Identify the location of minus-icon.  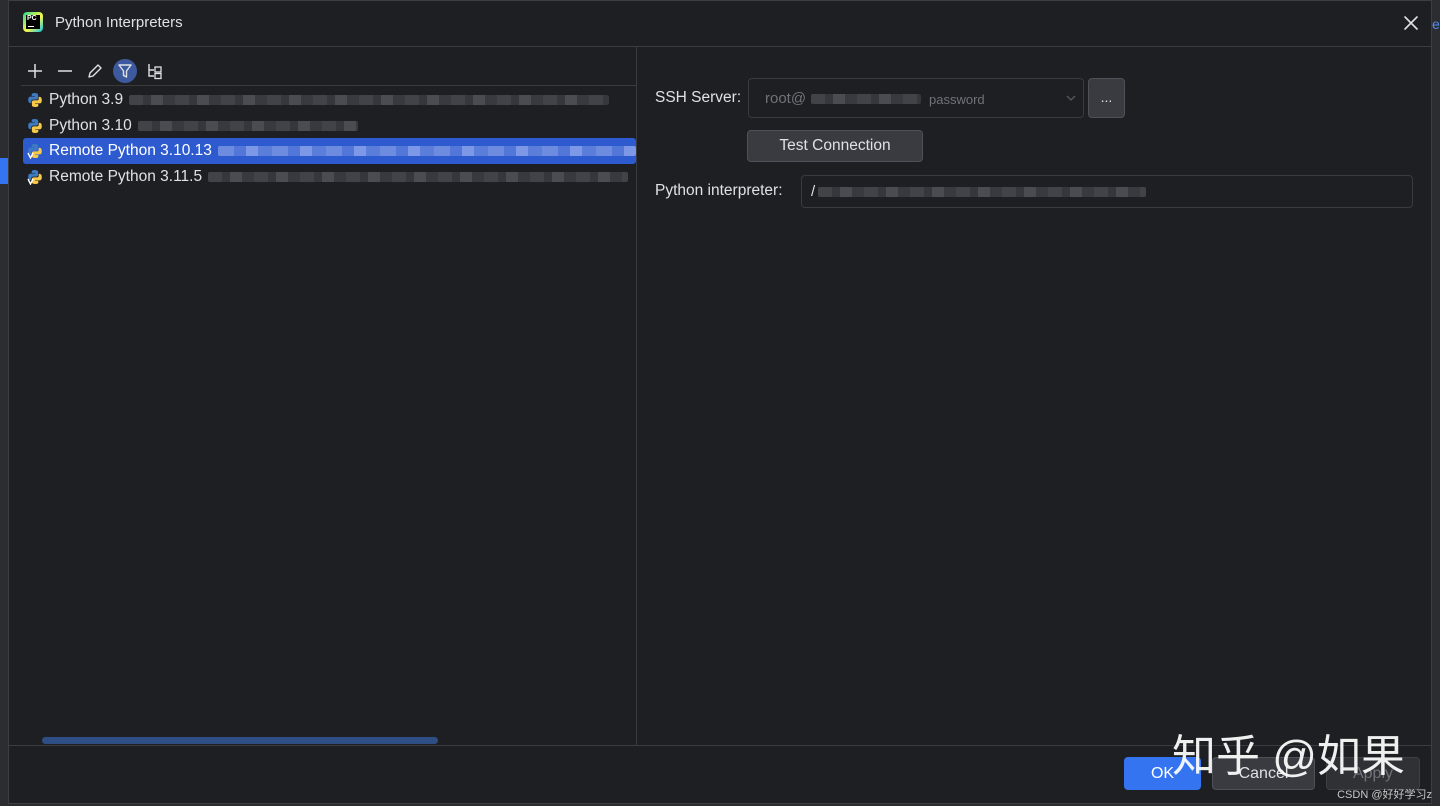
(65, 71).